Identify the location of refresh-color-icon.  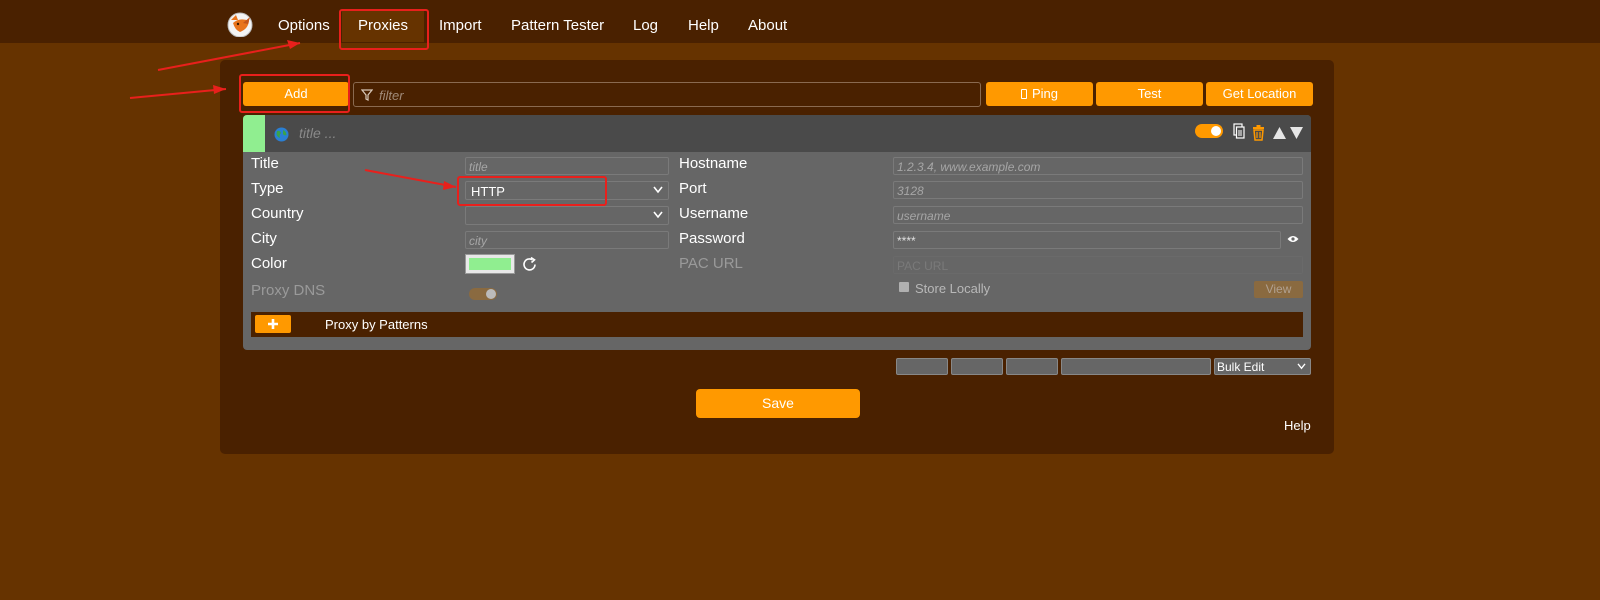
(529, 264).